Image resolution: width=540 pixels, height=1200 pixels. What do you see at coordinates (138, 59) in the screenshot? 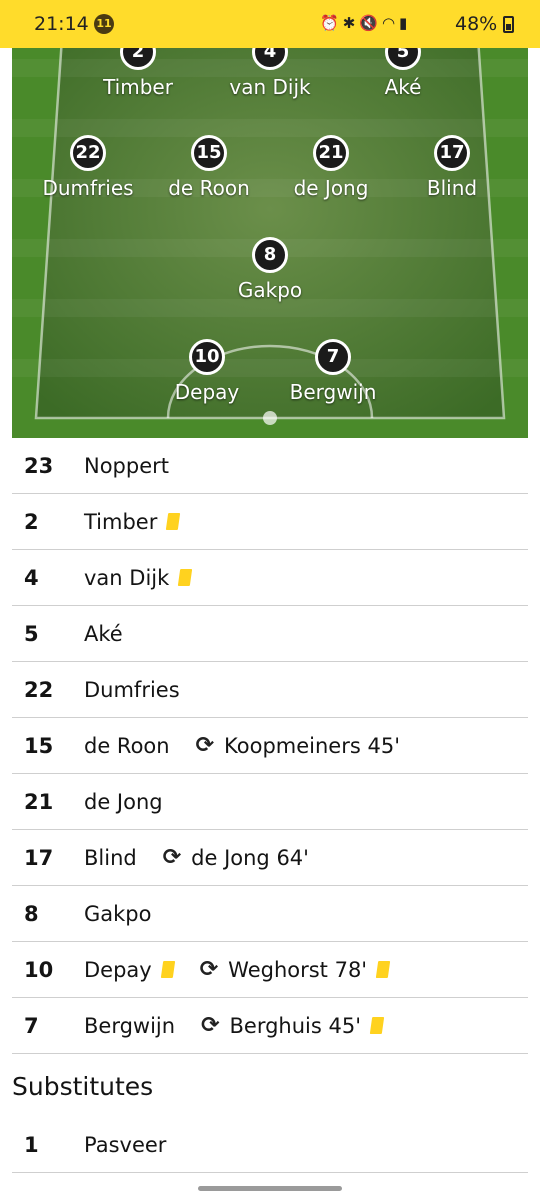
I see `player-number-badge: 2` at bounding box center [138, 59].